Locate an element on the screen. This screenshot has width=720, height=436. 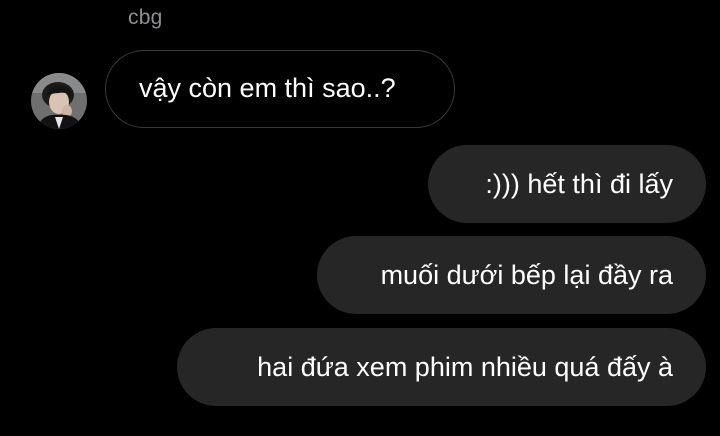
message-bubble-outgoing: :))) hết thì đi lấy is located at coordinates (567, 184).